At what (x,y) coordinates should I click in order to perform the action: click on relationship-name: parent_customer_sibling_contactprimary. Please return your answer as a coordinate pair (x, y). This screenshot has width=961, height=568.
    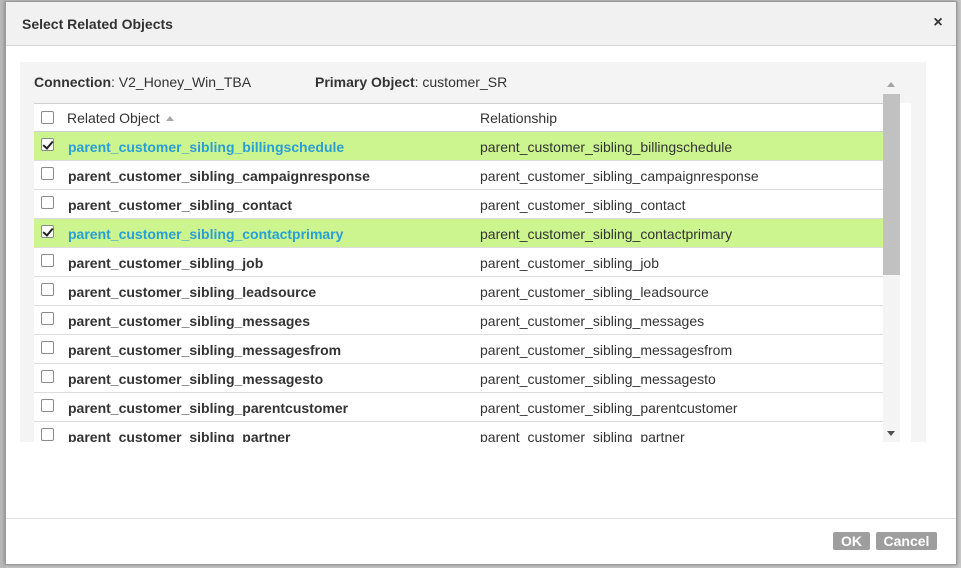
    Looking at the image, I should click on (606, 234).